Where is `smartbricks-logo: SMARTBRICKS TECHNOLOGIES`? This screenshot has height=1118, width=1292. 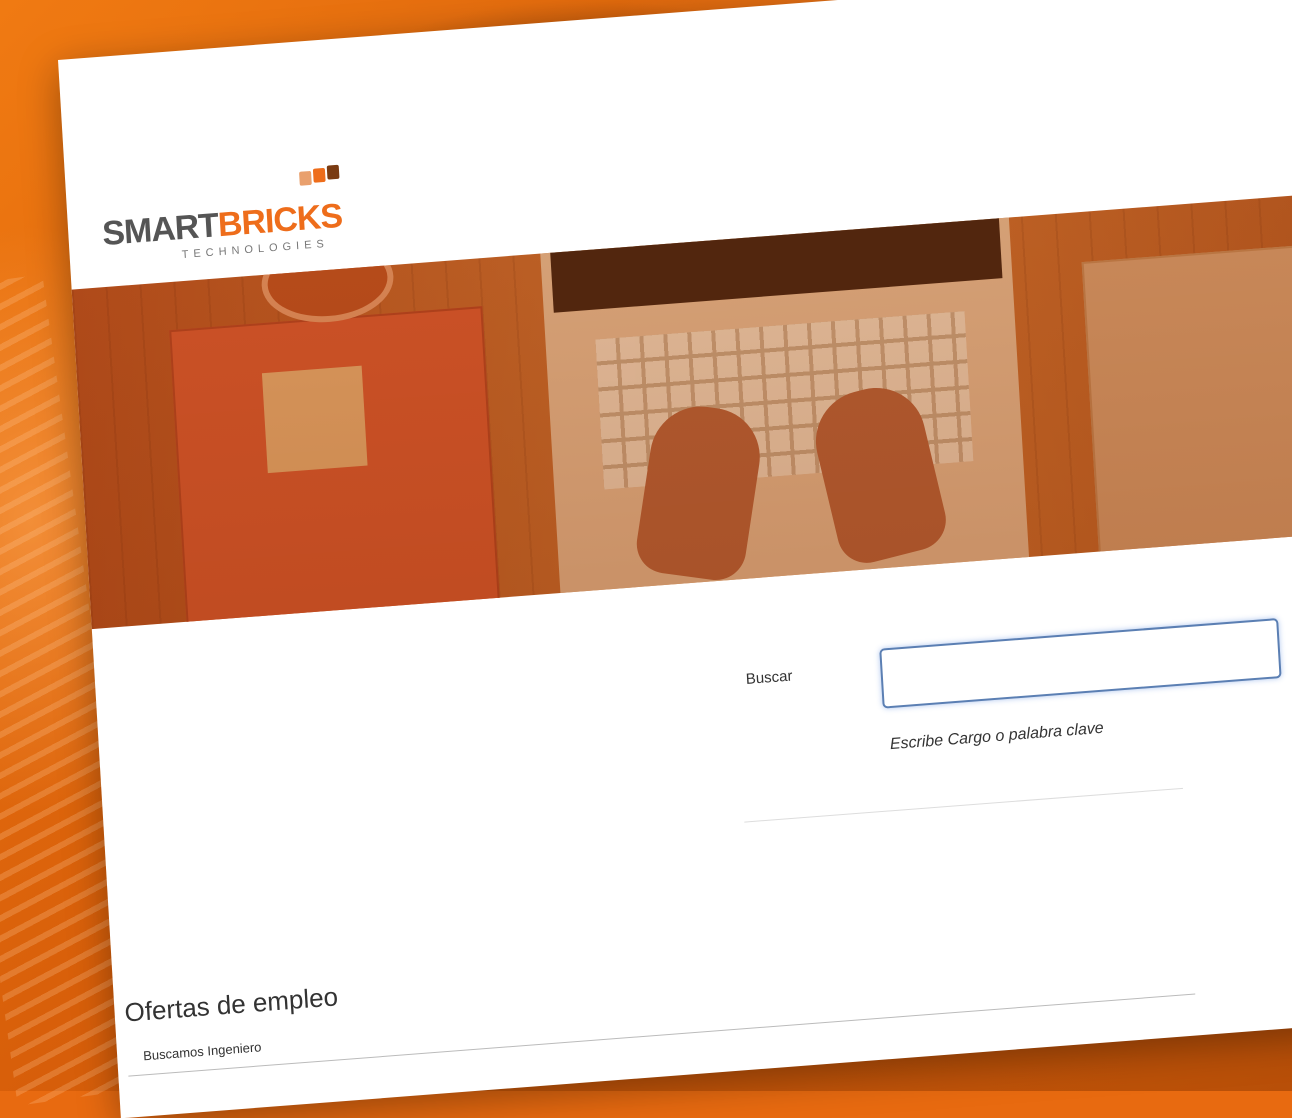 smartbricks-logo: SMARTBRICKS TECHNOLOGIES is located at coordinates (236, 211).